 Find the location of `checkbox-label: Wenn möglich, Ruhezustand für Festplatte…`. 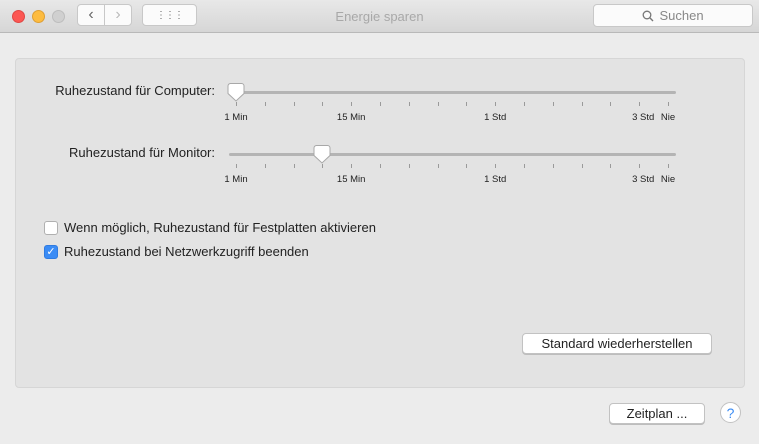

checkbox-label: Wenn möglich, Ruhezustand für Festplatte… is located at coordinates (220, 227).